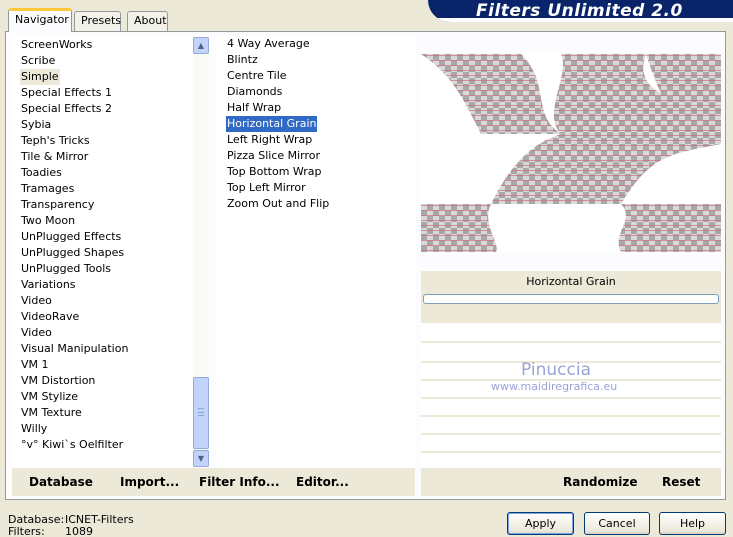 The image size is (733, 537). What do you see at coordinates (79, 531) in the screenshot?
I see `status-filters-value: 1089` at bounding box center [79, 531].